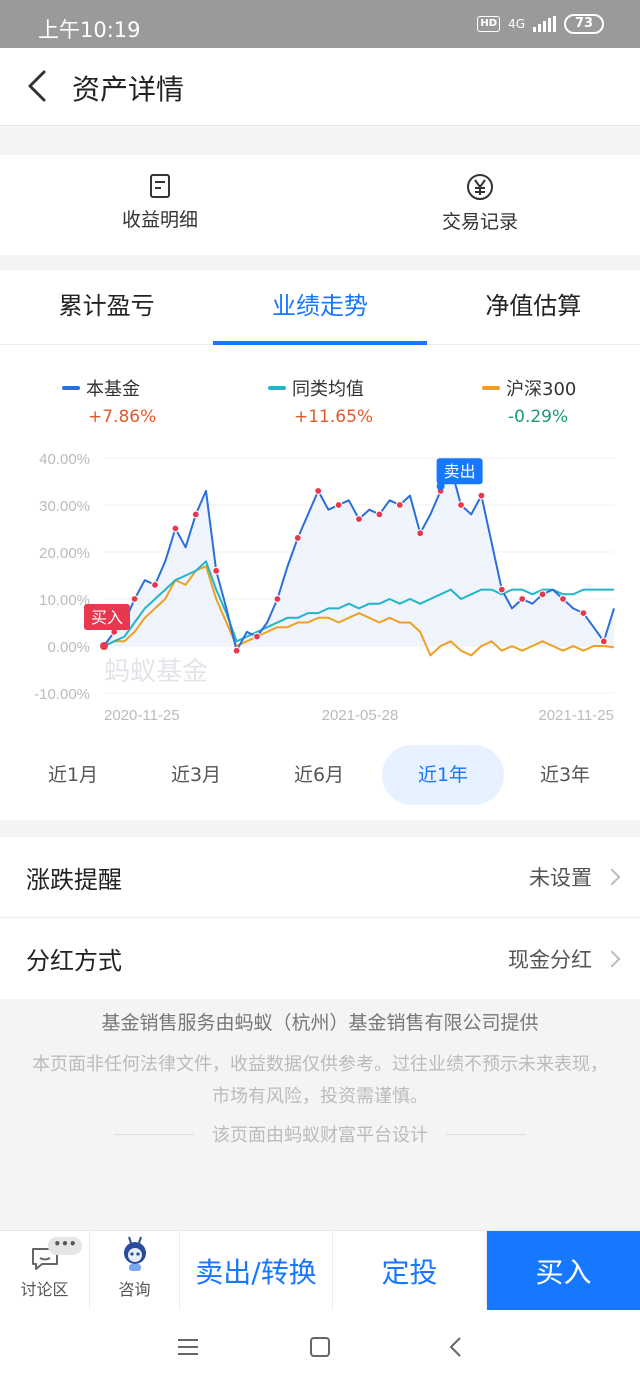 The image size is (640, 1387). Describe the element at coordinates (44, 1289) in the screenshot. I see `discuss-label: 讨论区` at that location.